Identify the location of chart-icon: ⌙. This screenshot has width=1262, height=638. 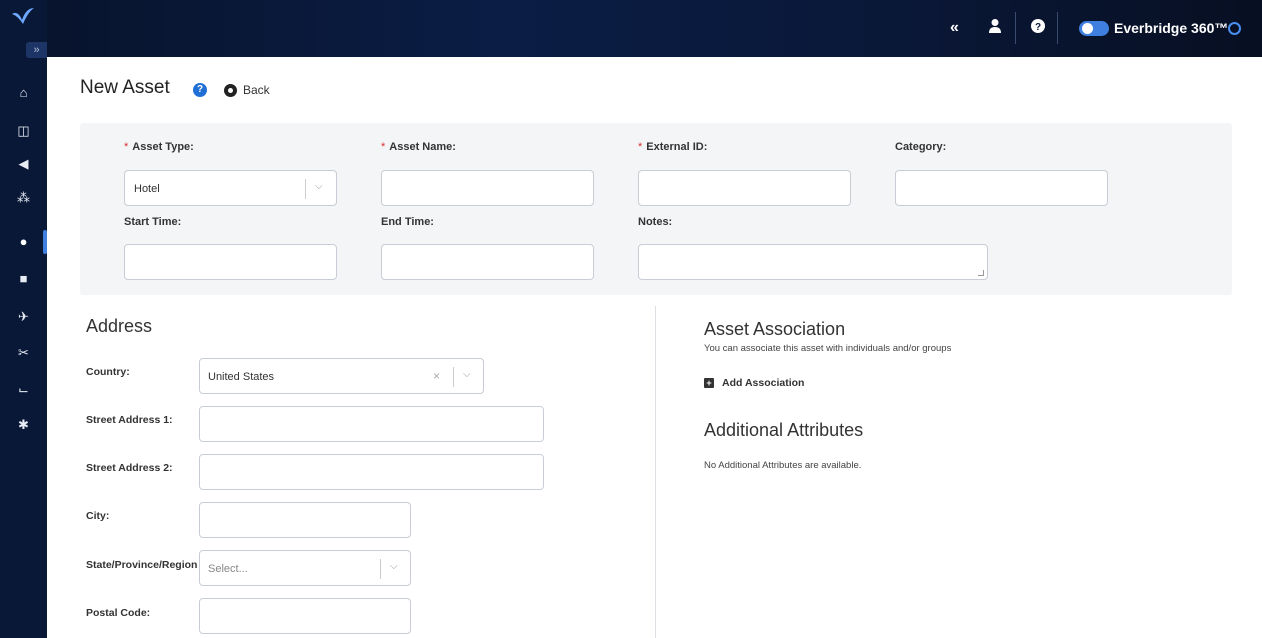
(23, 390).